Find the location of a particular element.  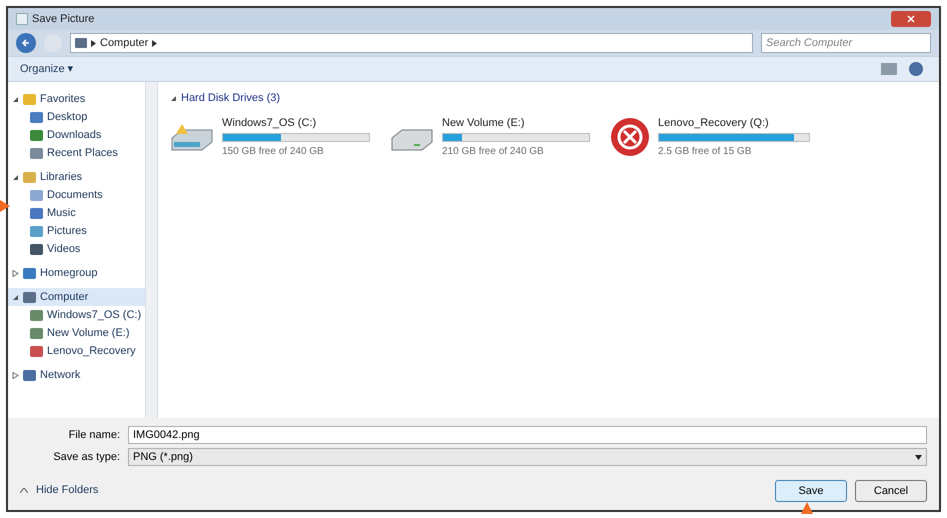

caret-up-icon is located at coordinates (24, 490).